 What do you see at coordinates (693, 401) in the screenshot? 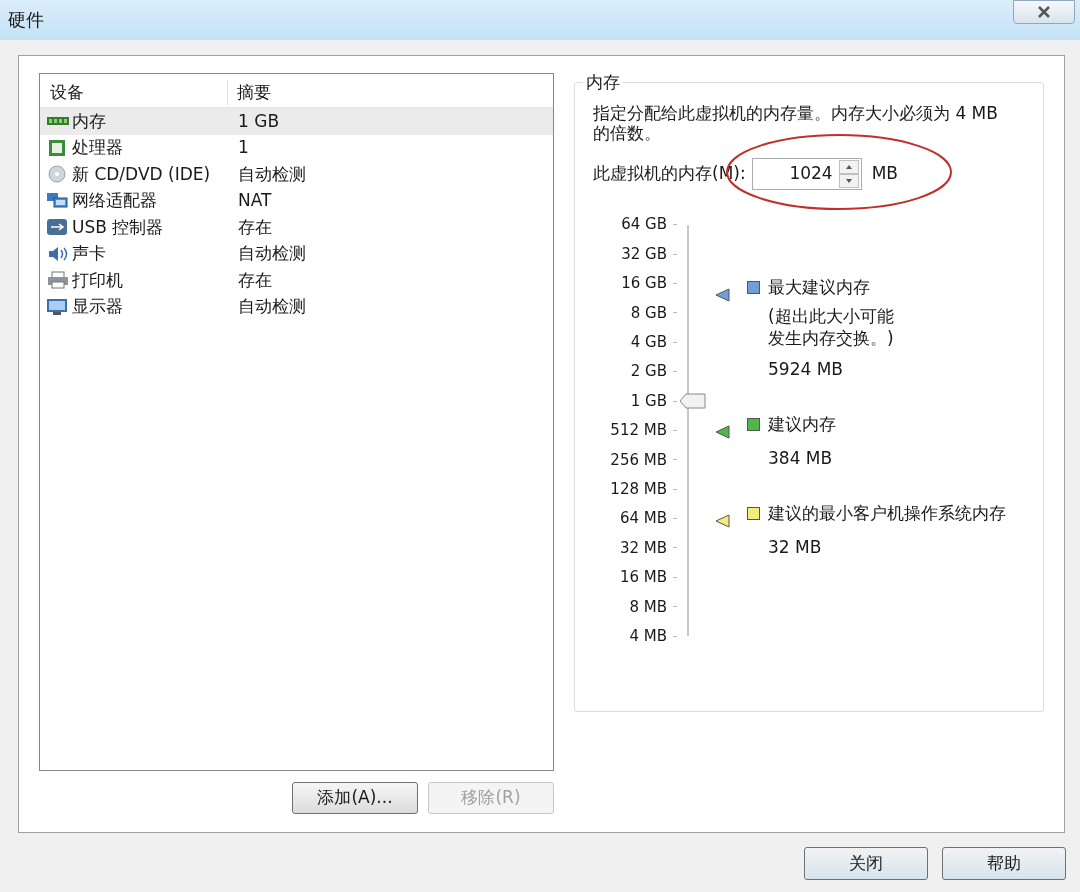
I see `slider-thumb` at bounding box center [693, 401].